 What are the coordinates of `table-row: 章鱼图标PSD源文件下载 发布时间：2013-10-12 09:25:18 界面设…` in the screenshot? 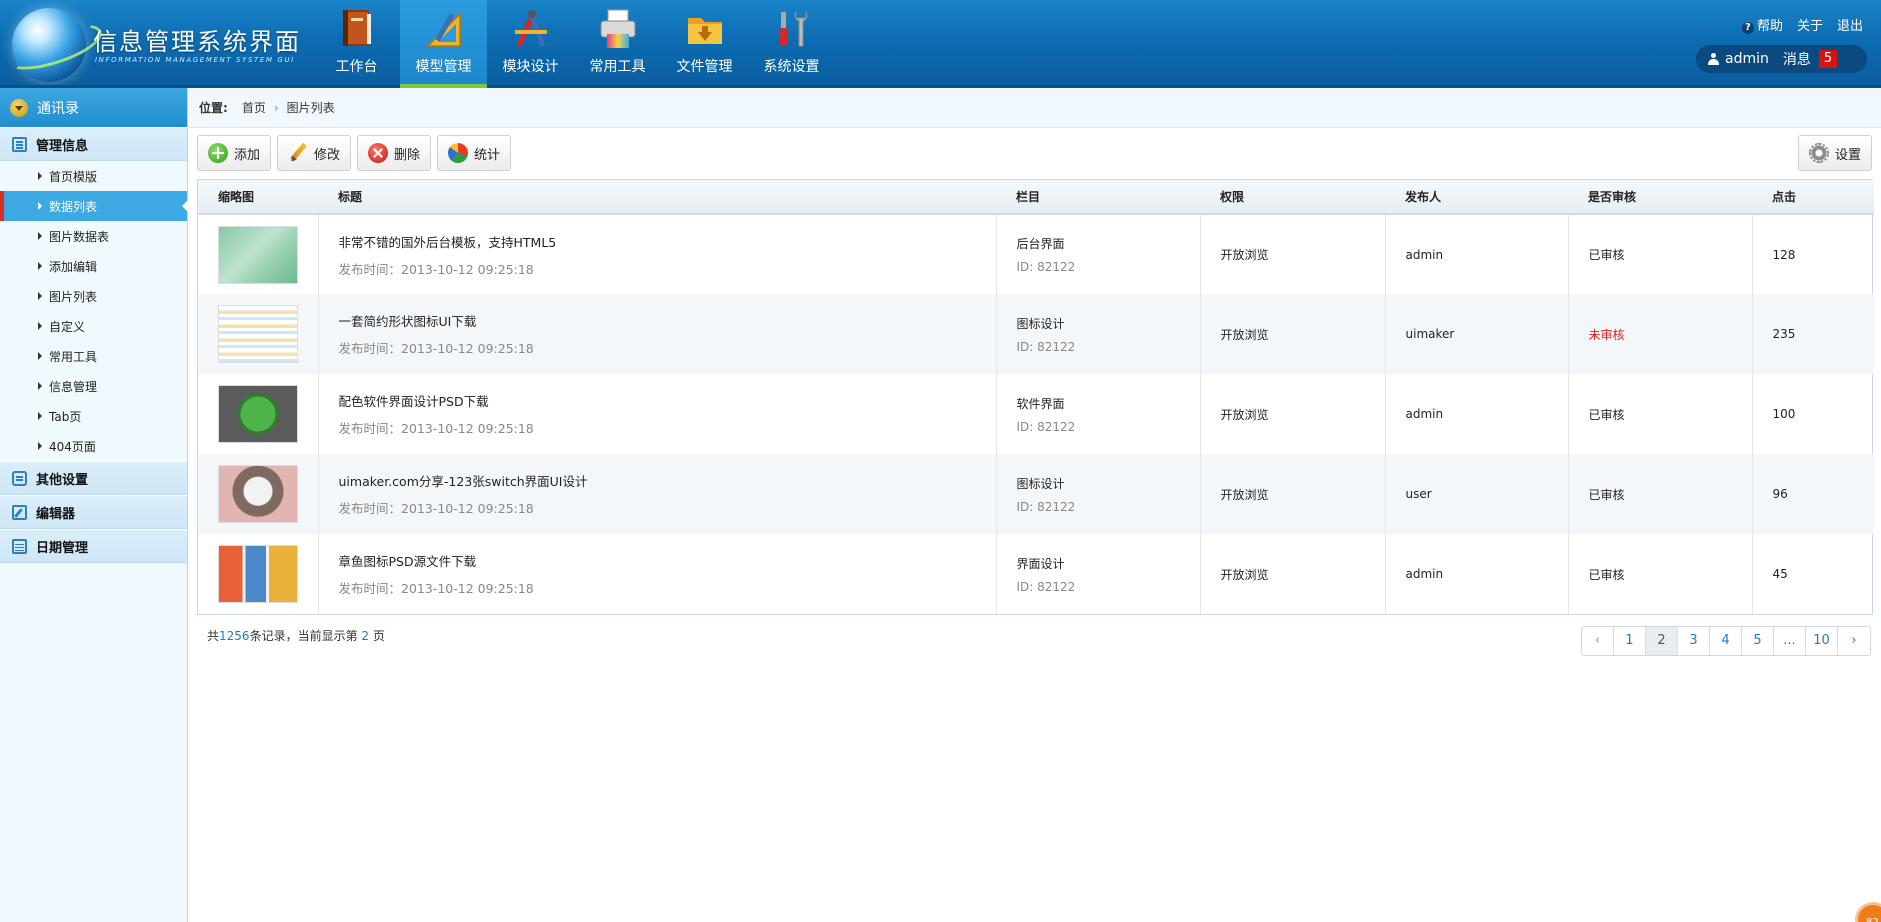 It's located at (1036, 574).